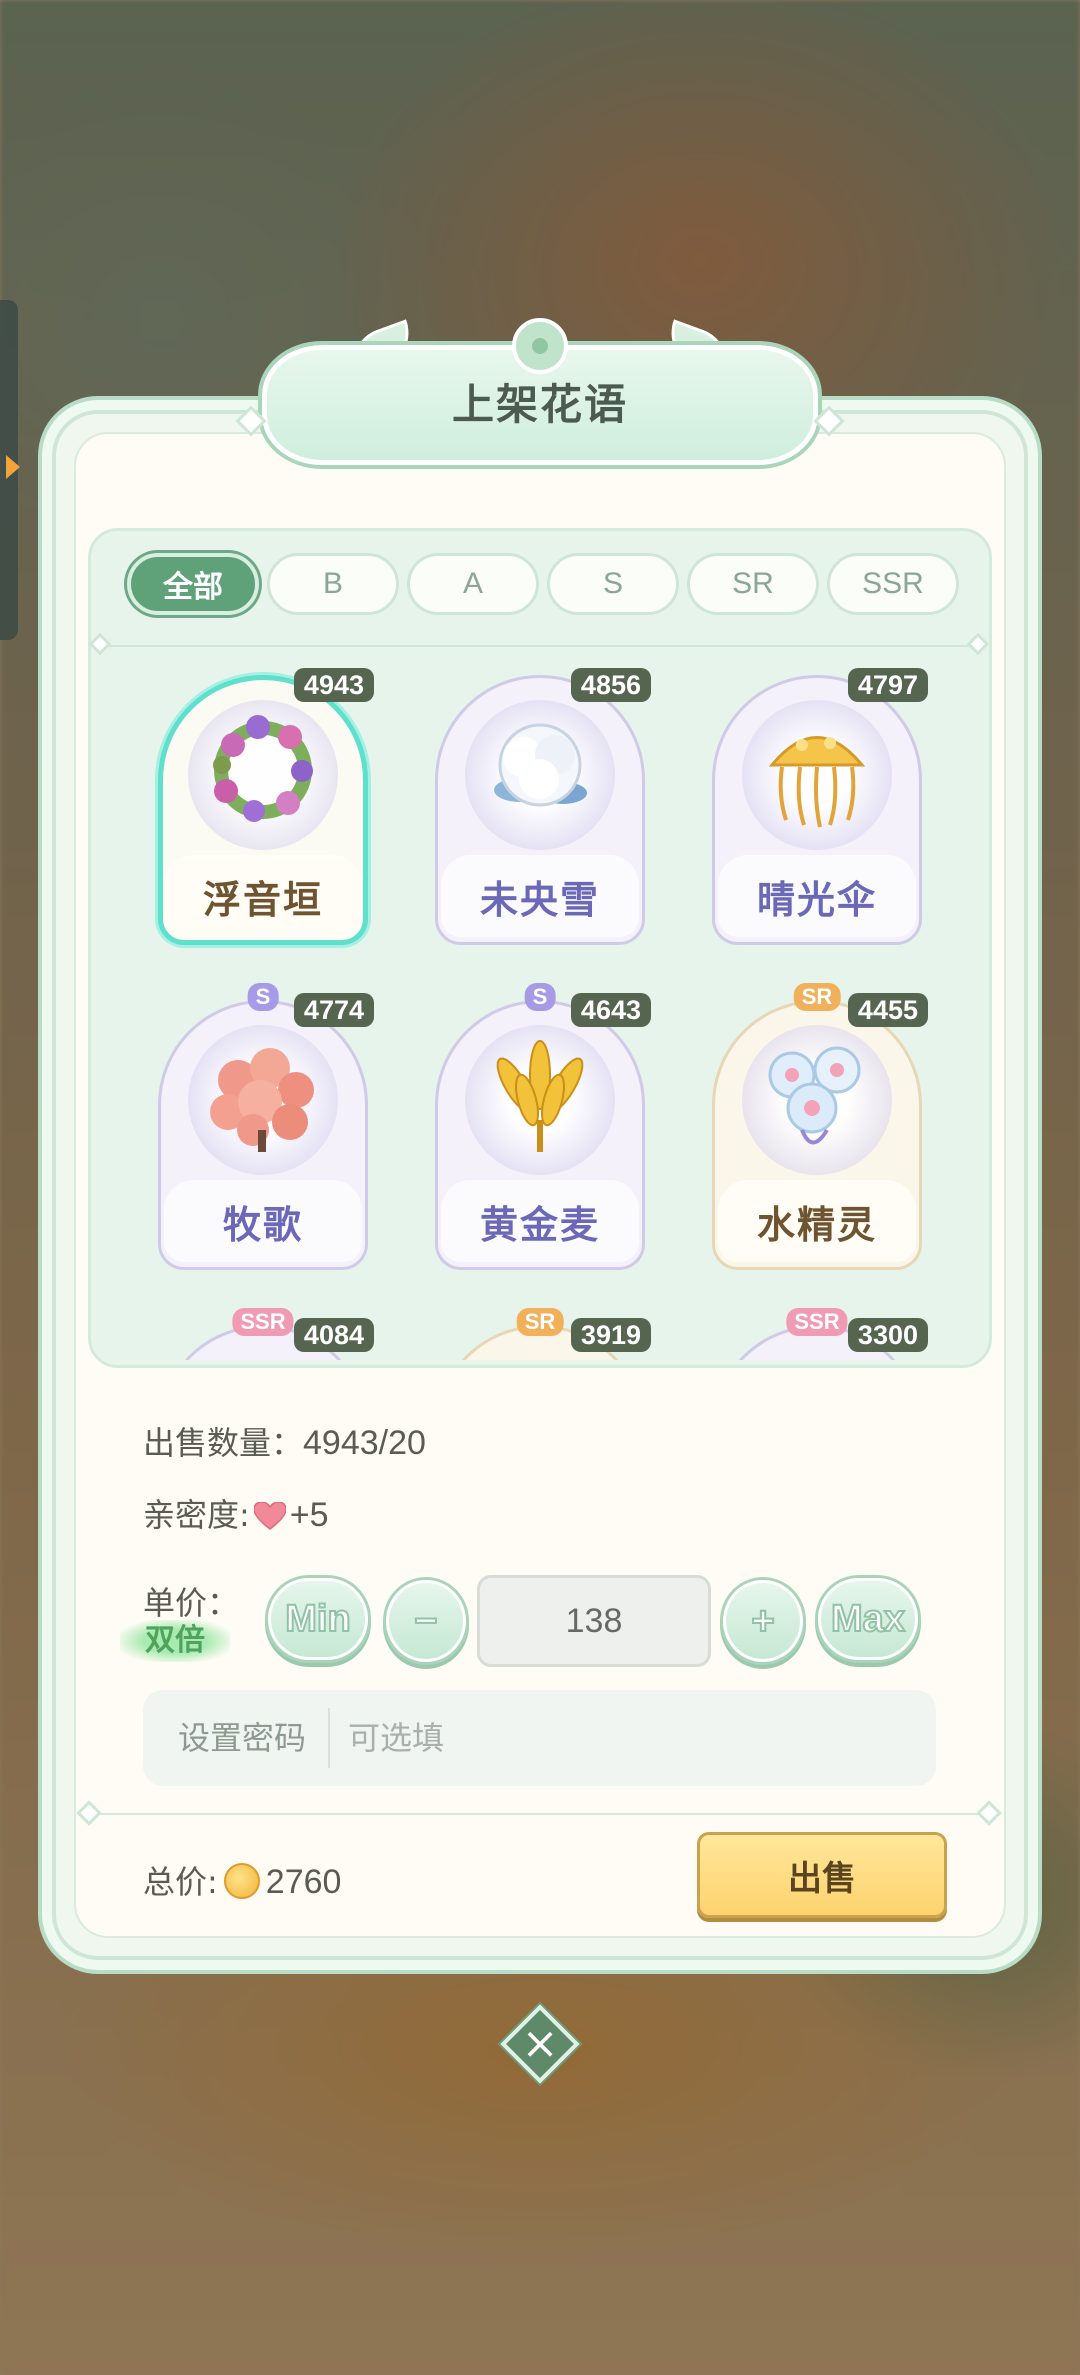 This screenshot has height=2375, width=1080. Describe the element at coordinates (318, 1619) in the screenshot. I see `min-button: Min` at that location.